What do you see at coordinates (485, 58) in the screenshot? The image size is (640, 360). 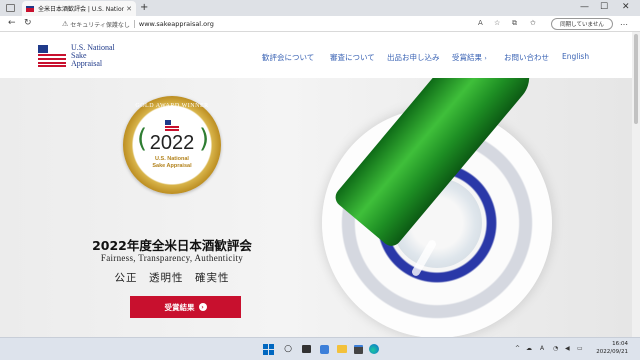 I see `chevron-down-icon: ›` at bounding box center [485, 58].